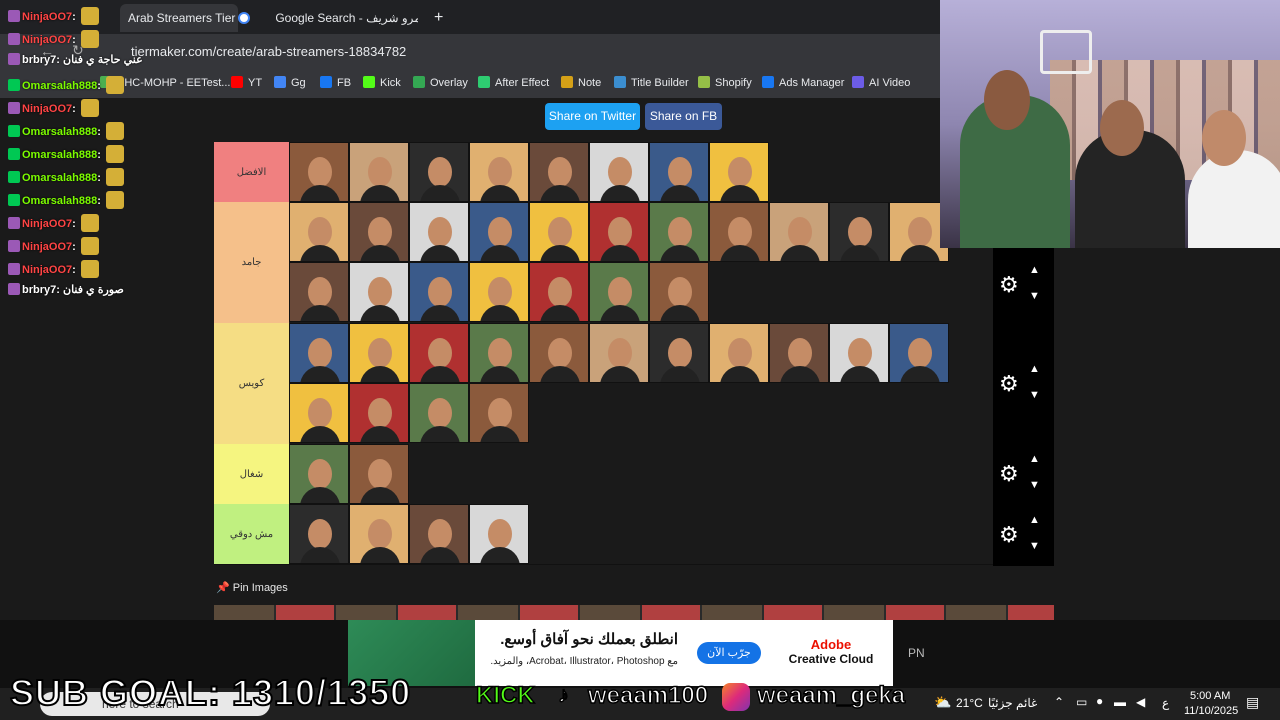  Describe the element at coordinates (581, 82) in the screenshot. I see `bookmark-7: Note` at that location.